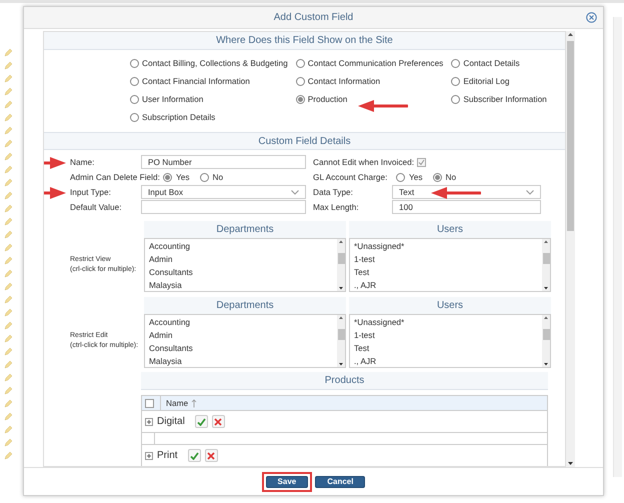  I want to click on option-label: Contact Financial Information, so click(196, 81).